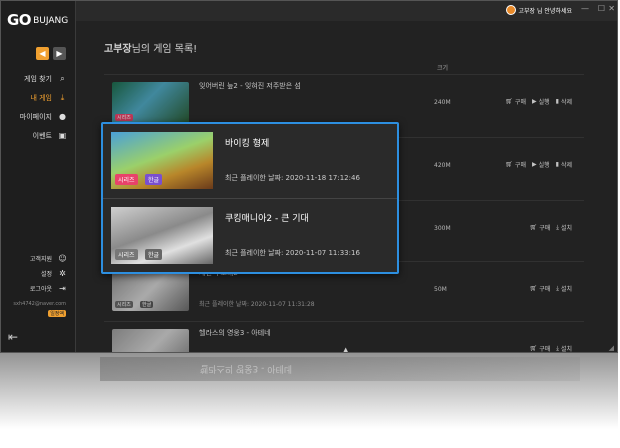 The image size is (620, 448). I want to click on user-icon: ●, so click(62, 116).